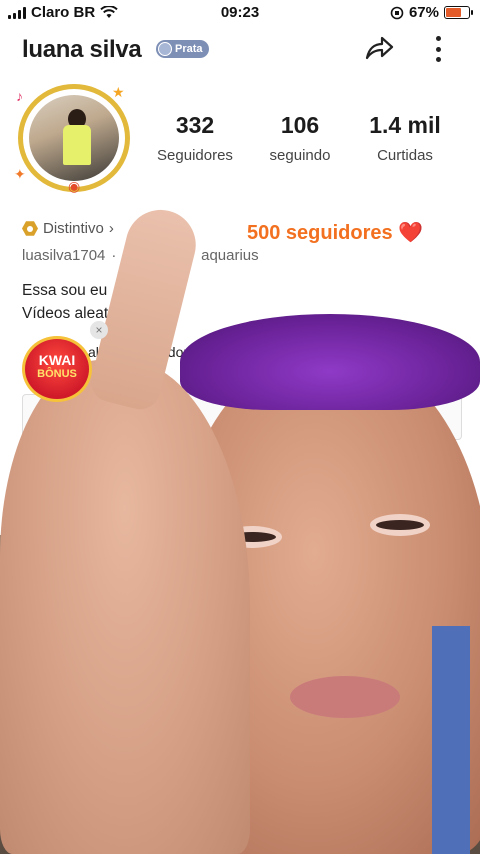 This screenshot has width=480, height=854. Describe the element at coordinates (111, 228) in the screenshot. I see `chevron-right-icon: ›` at that location.